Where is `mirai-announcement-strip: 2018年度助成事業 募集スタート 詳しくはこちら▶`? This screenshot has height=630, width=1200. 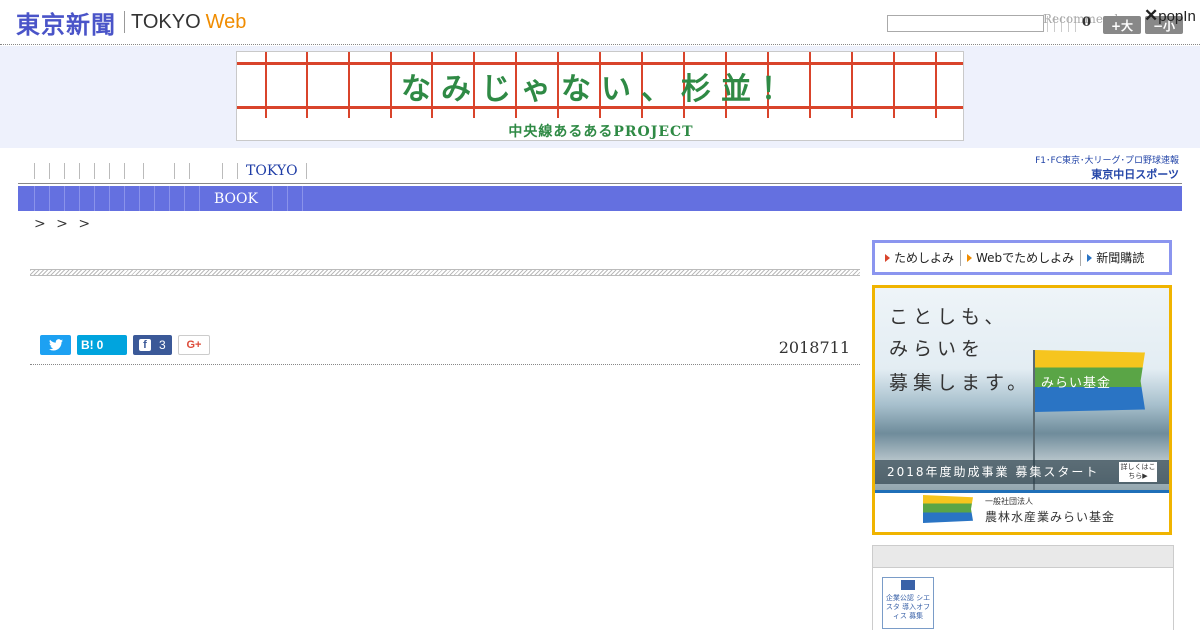
mirai-announcement-strip: 2018年度助成事業 募集スタート 詳しくはこちら▶ is located at coordinates (1022, 472).